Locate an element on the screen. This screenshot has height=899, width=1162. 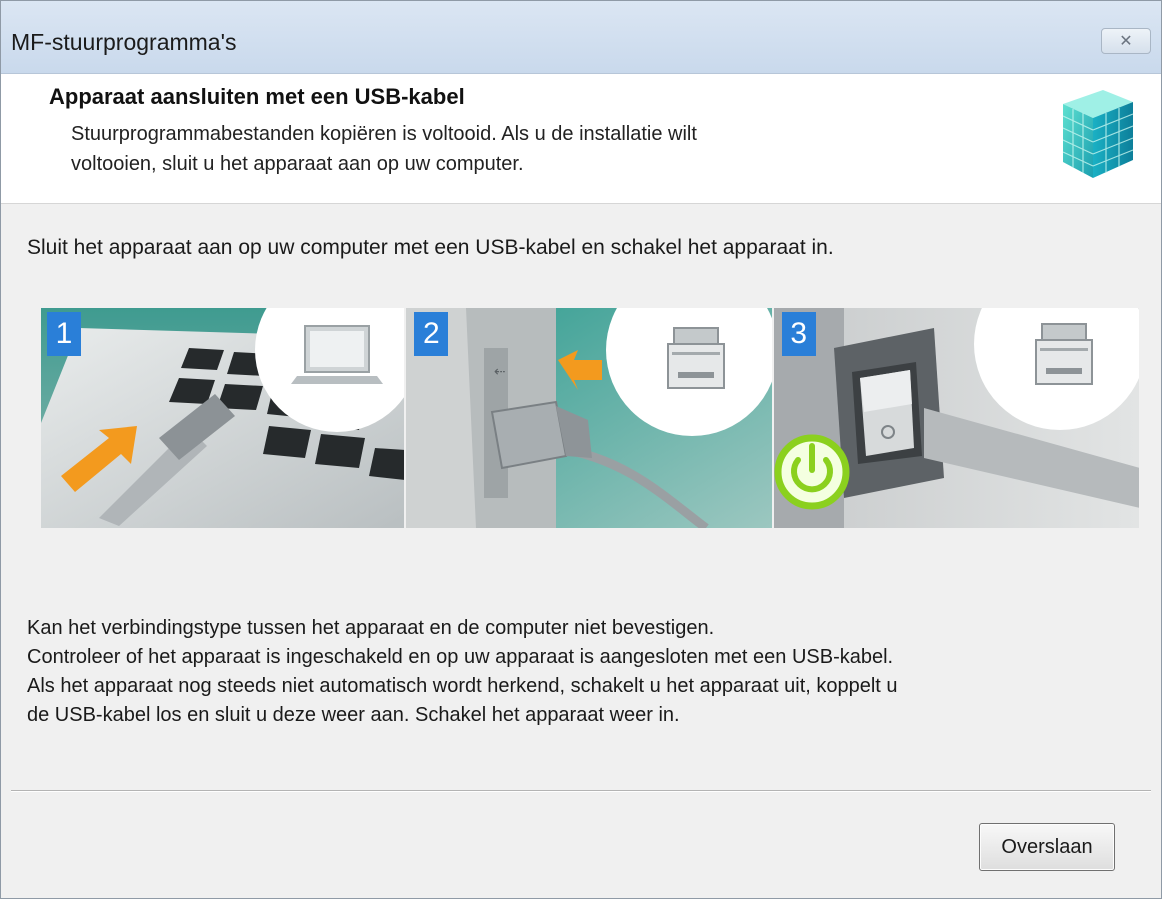
header-title: Apparaat aansluiten met een USB-kabel is located at coordinates (257, 96).